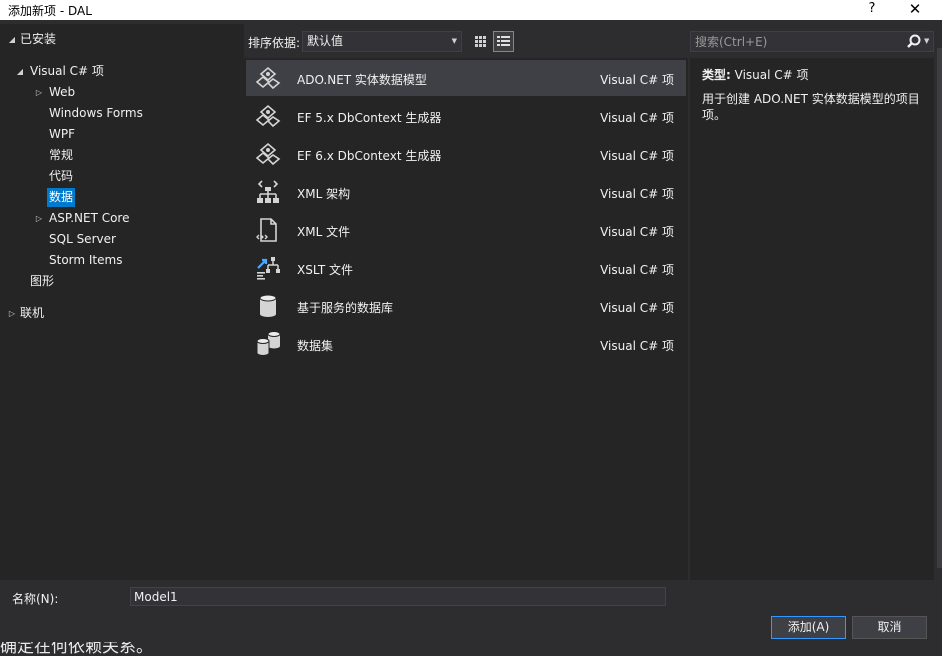 The image size is (942, 656). I want to click on search-button, so click(914, 42).